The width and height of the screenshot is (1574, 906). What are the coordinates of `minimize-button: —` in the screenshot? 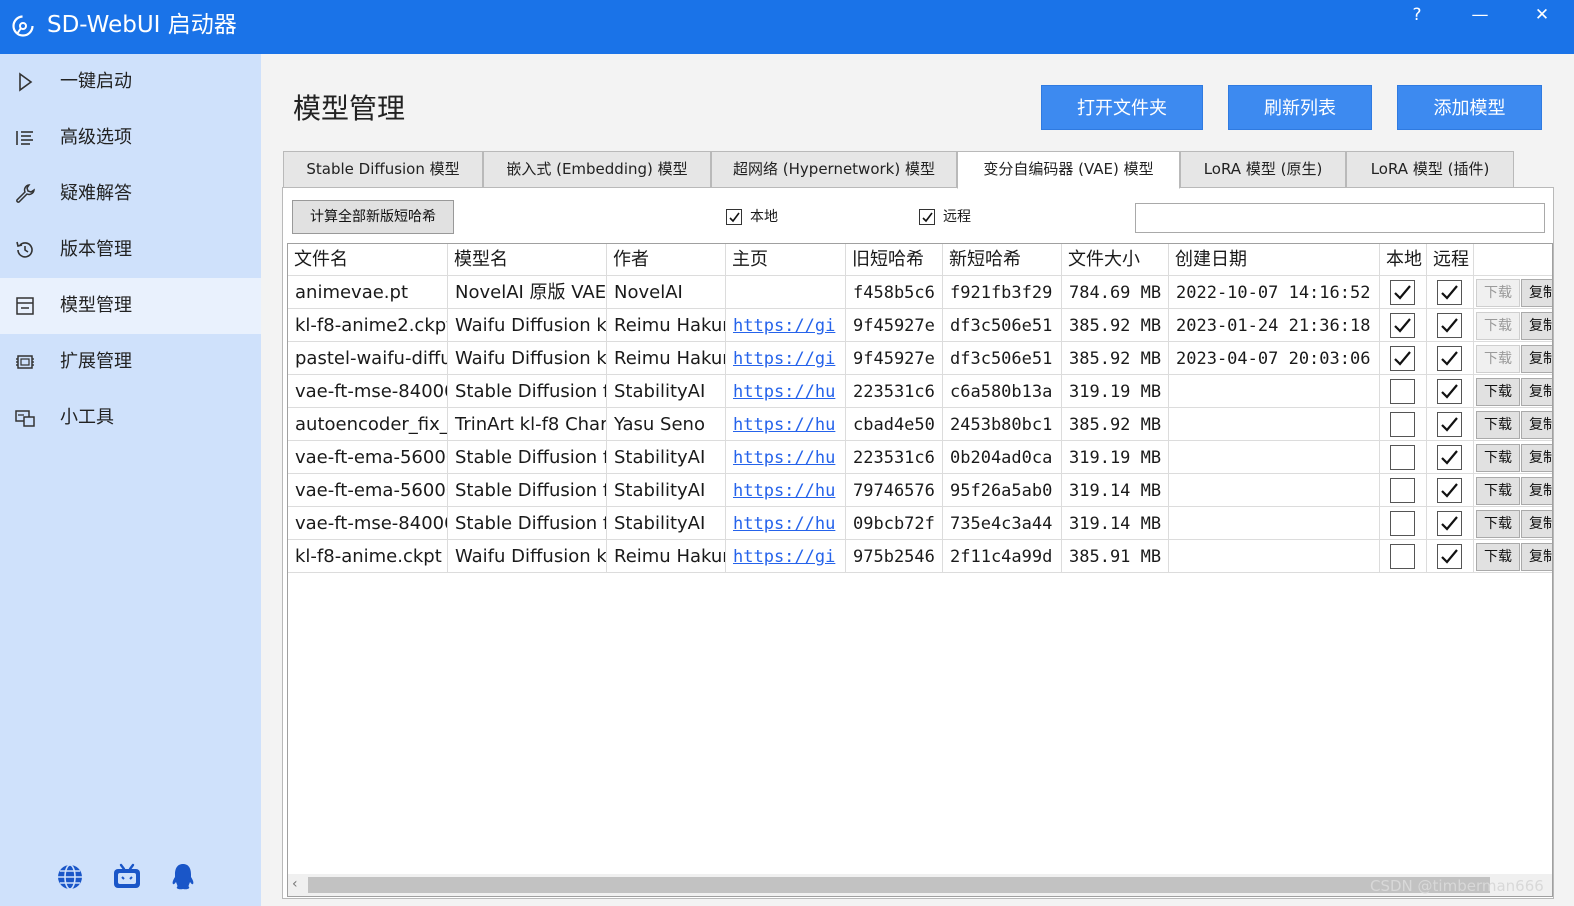 It's located at (1480, 15).